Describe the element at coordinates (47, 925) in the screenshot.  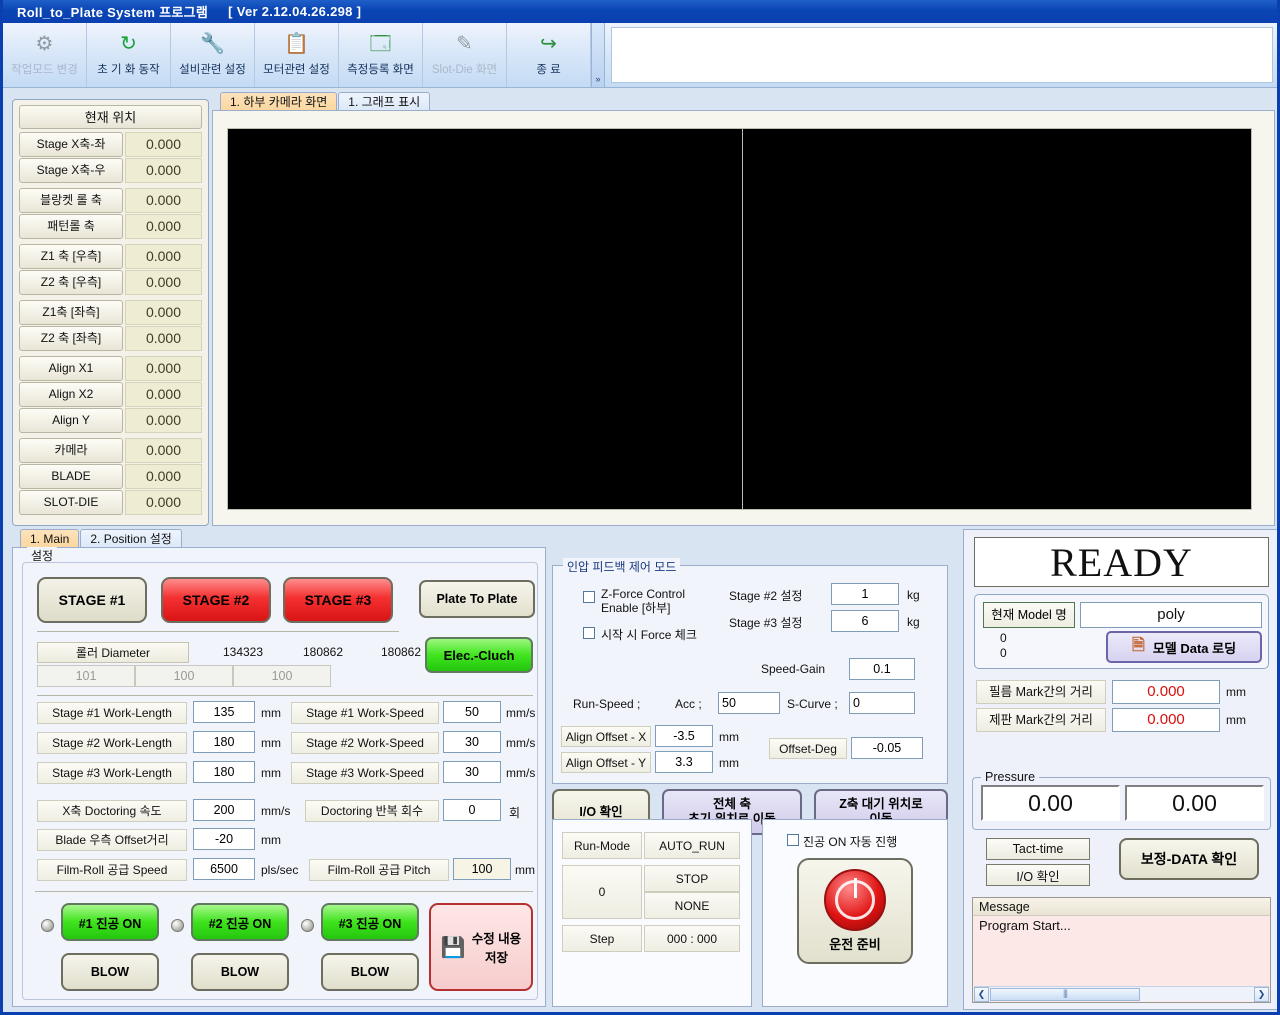
I see `vacuum1-lamp-icon` at that location.